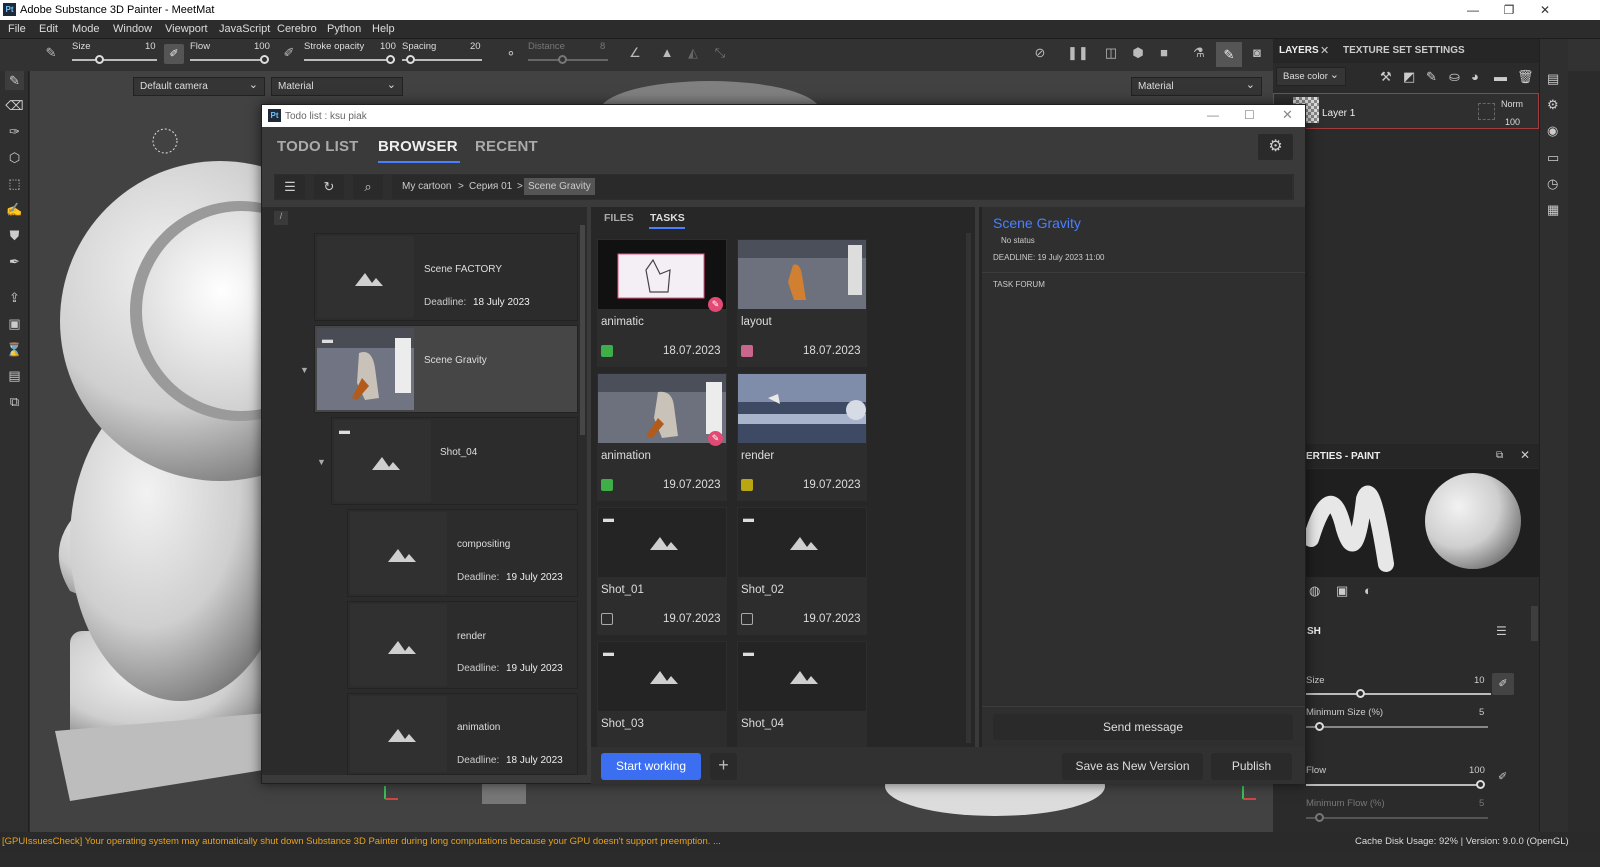  What do you see at coordinates (1132, 766) in the screenshot?
I see `save-new-version-button: Save as New Version` at bounding box center [1132, 766].